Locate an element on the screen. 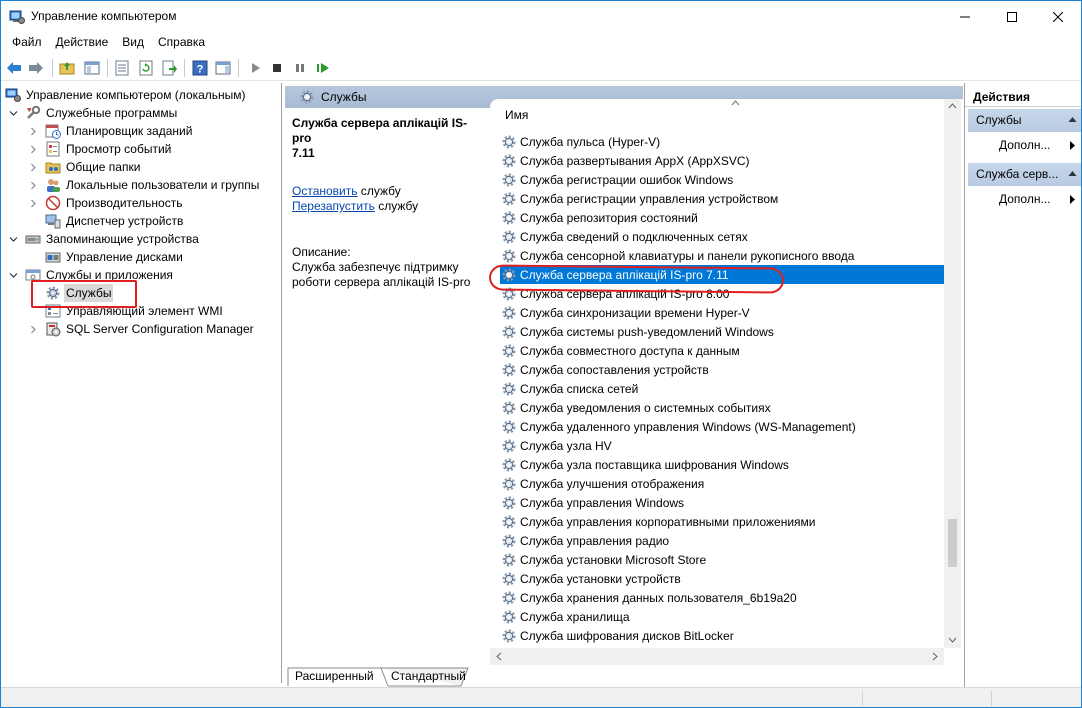 The height and width of the screenshot is (708, 1082). scroll-down-icon is located at coordinates (952, 640).